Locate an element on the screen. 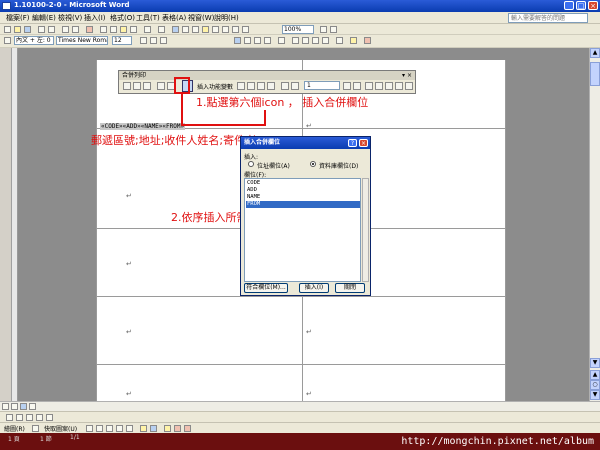  merge-to-new-icon is located at coordinates (389, 86).